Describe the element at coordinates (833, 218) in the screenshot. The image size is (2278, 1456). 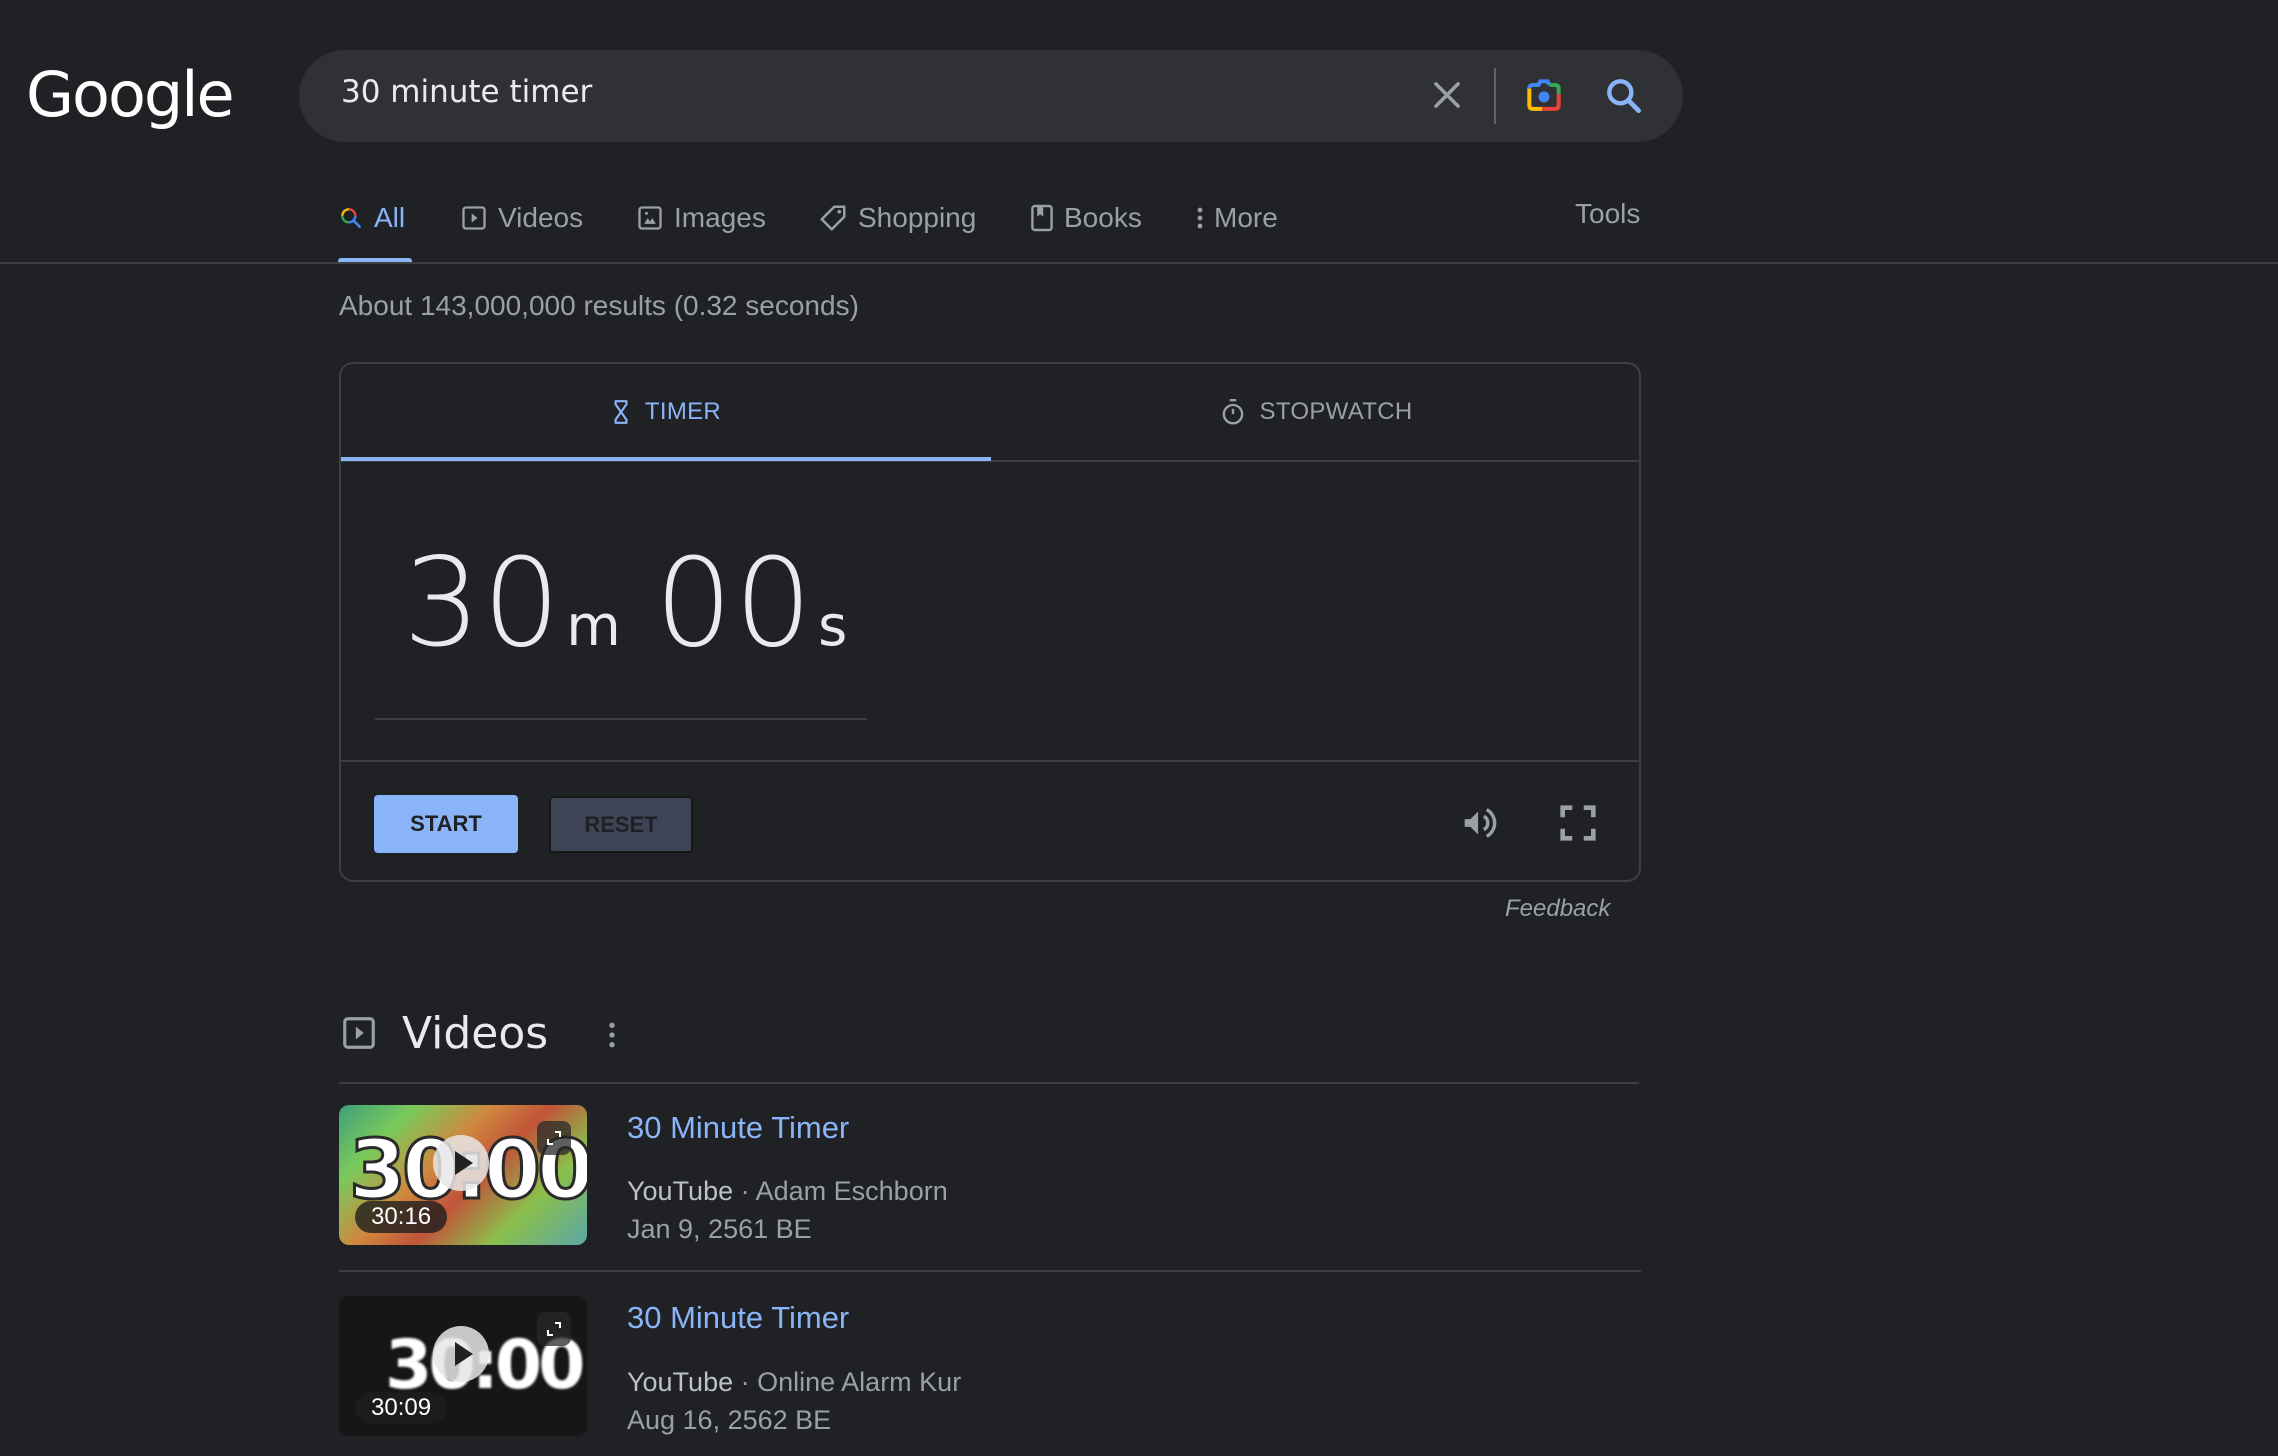
I see `tag-icon` at that location.